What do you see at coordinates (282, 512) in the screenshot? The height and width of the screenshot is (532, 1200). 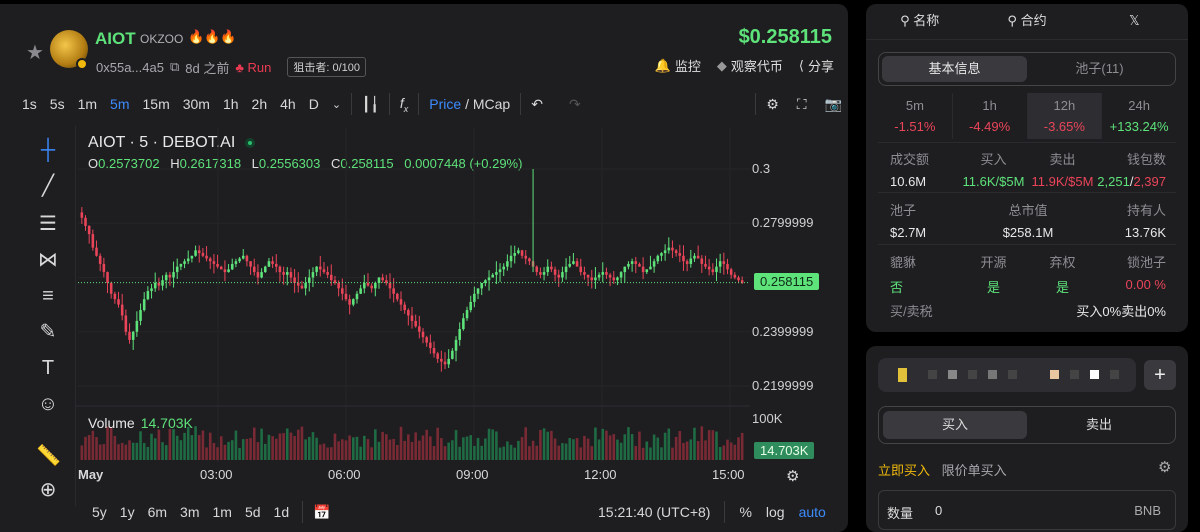 I see `range-1d: 1d` at bounding box center [282, 512].